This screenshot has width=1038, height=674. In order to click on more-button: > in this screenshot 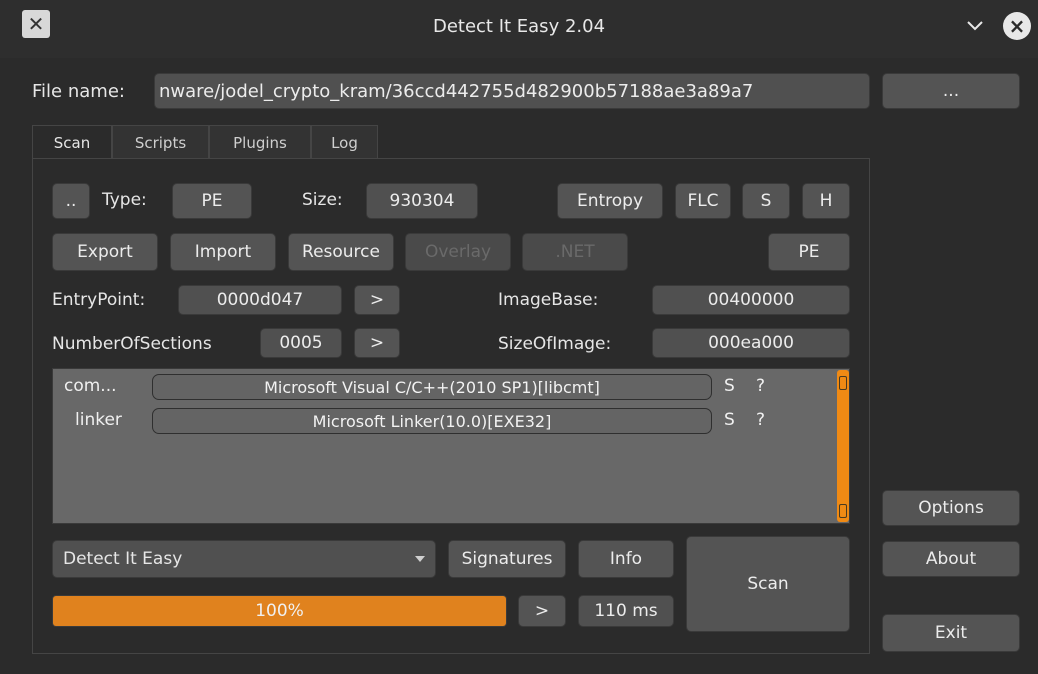, I will do `click(542, 611)`.